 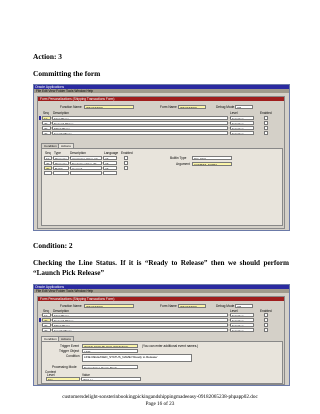 What do you see at coordinates (110, 346) in the screenshot?
I see `trigger-event-field: WHEN-NEW-BLOCK-INSTANCE` at bounding box center [110, 346].